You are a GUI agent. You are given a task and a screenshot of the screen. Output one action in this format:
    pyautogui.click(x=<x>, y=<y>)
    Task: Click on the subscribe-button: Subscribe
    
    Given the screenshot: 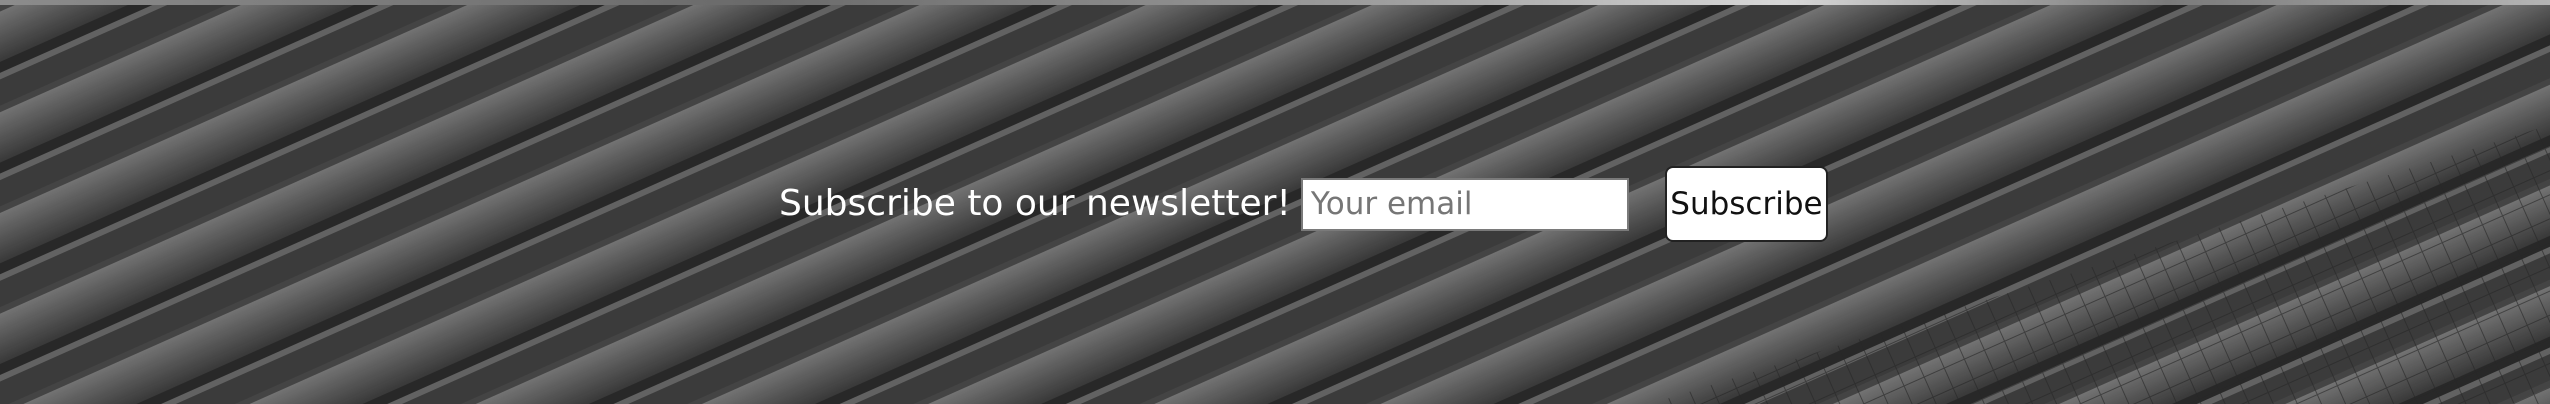 What is the action you would take?
    pyautogui.click(x=1746, y=204)
    